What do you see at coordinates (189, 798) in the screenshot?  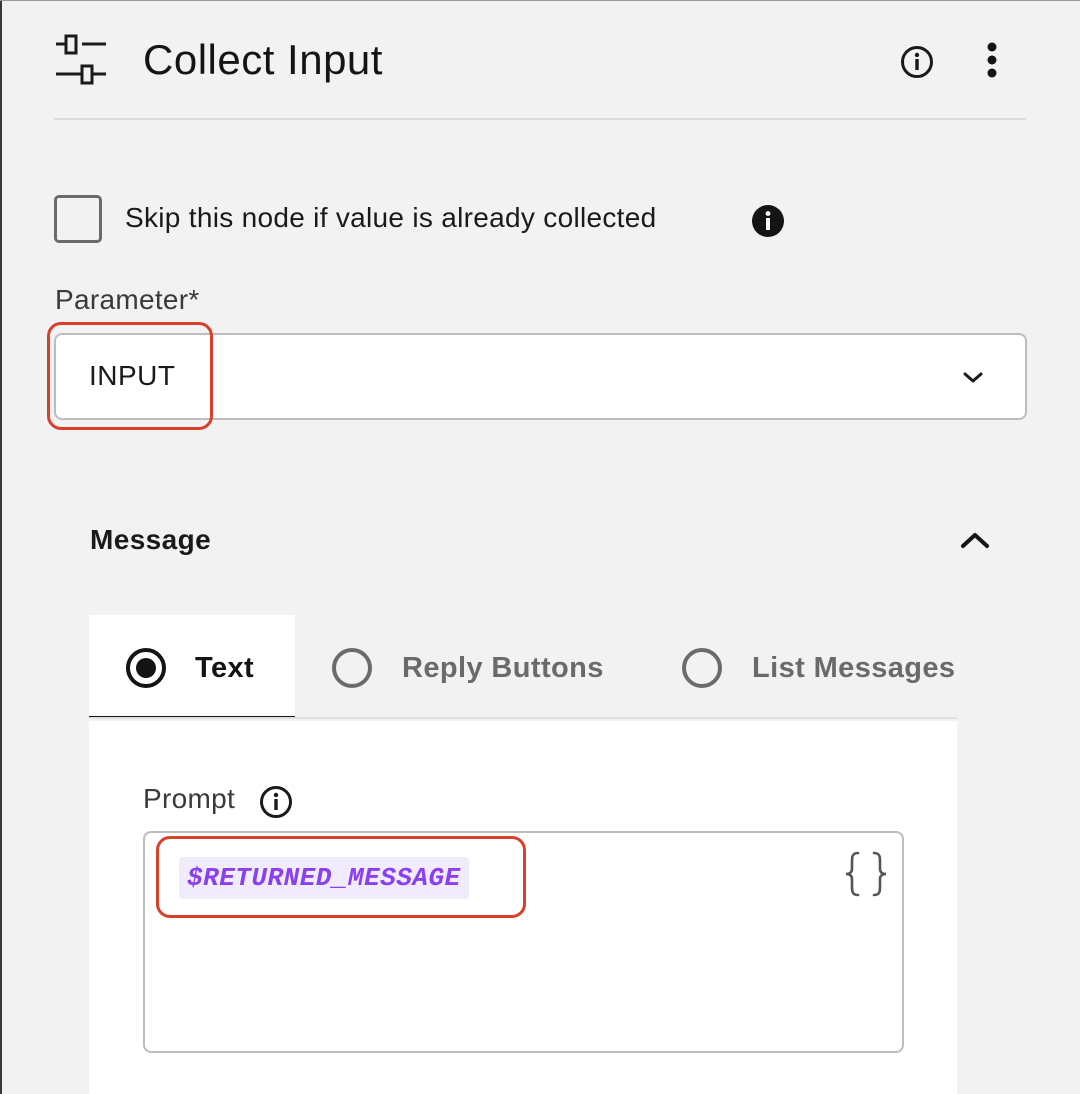 I see `prompt-label: Prompt` at bounding box center [189, 798].